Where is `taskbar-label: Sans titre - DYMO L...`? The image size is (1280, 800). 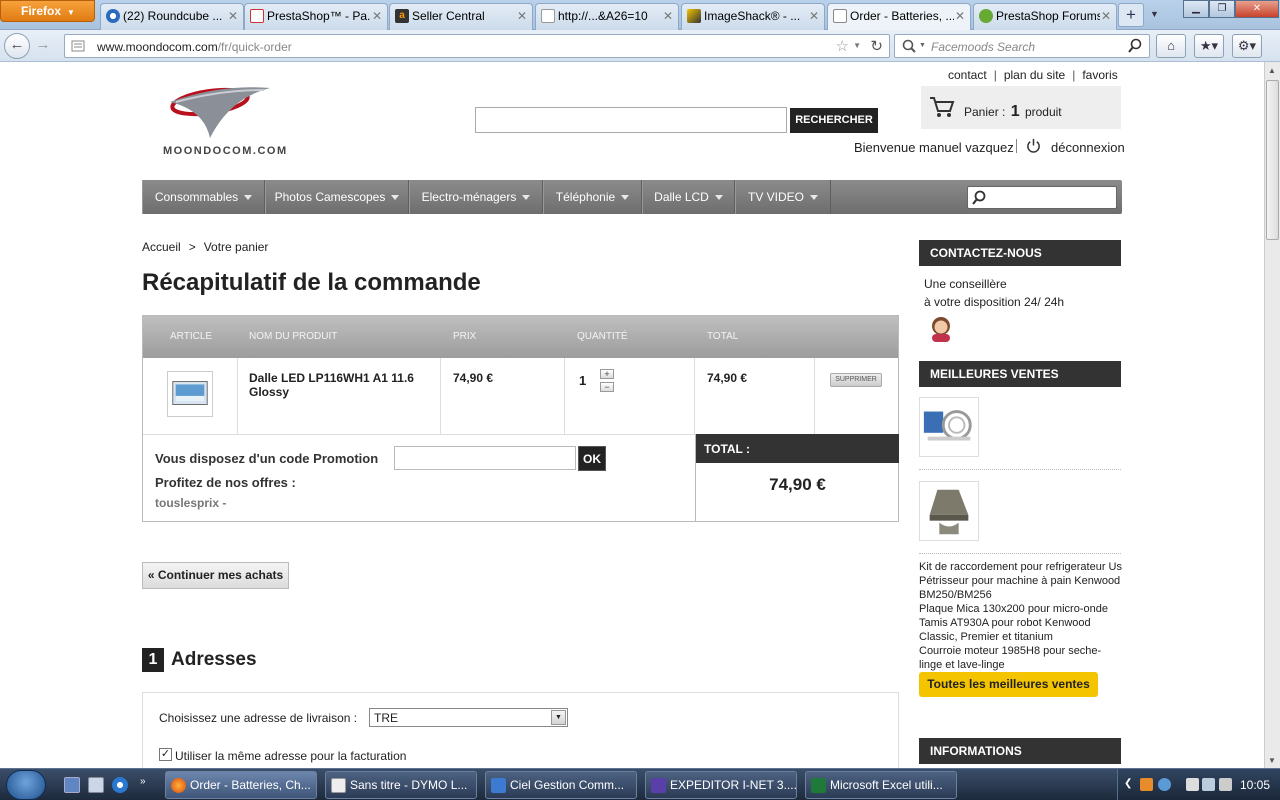
taskbar-label: Sans titre - DYMO L... is located at coordinates (409, 785).